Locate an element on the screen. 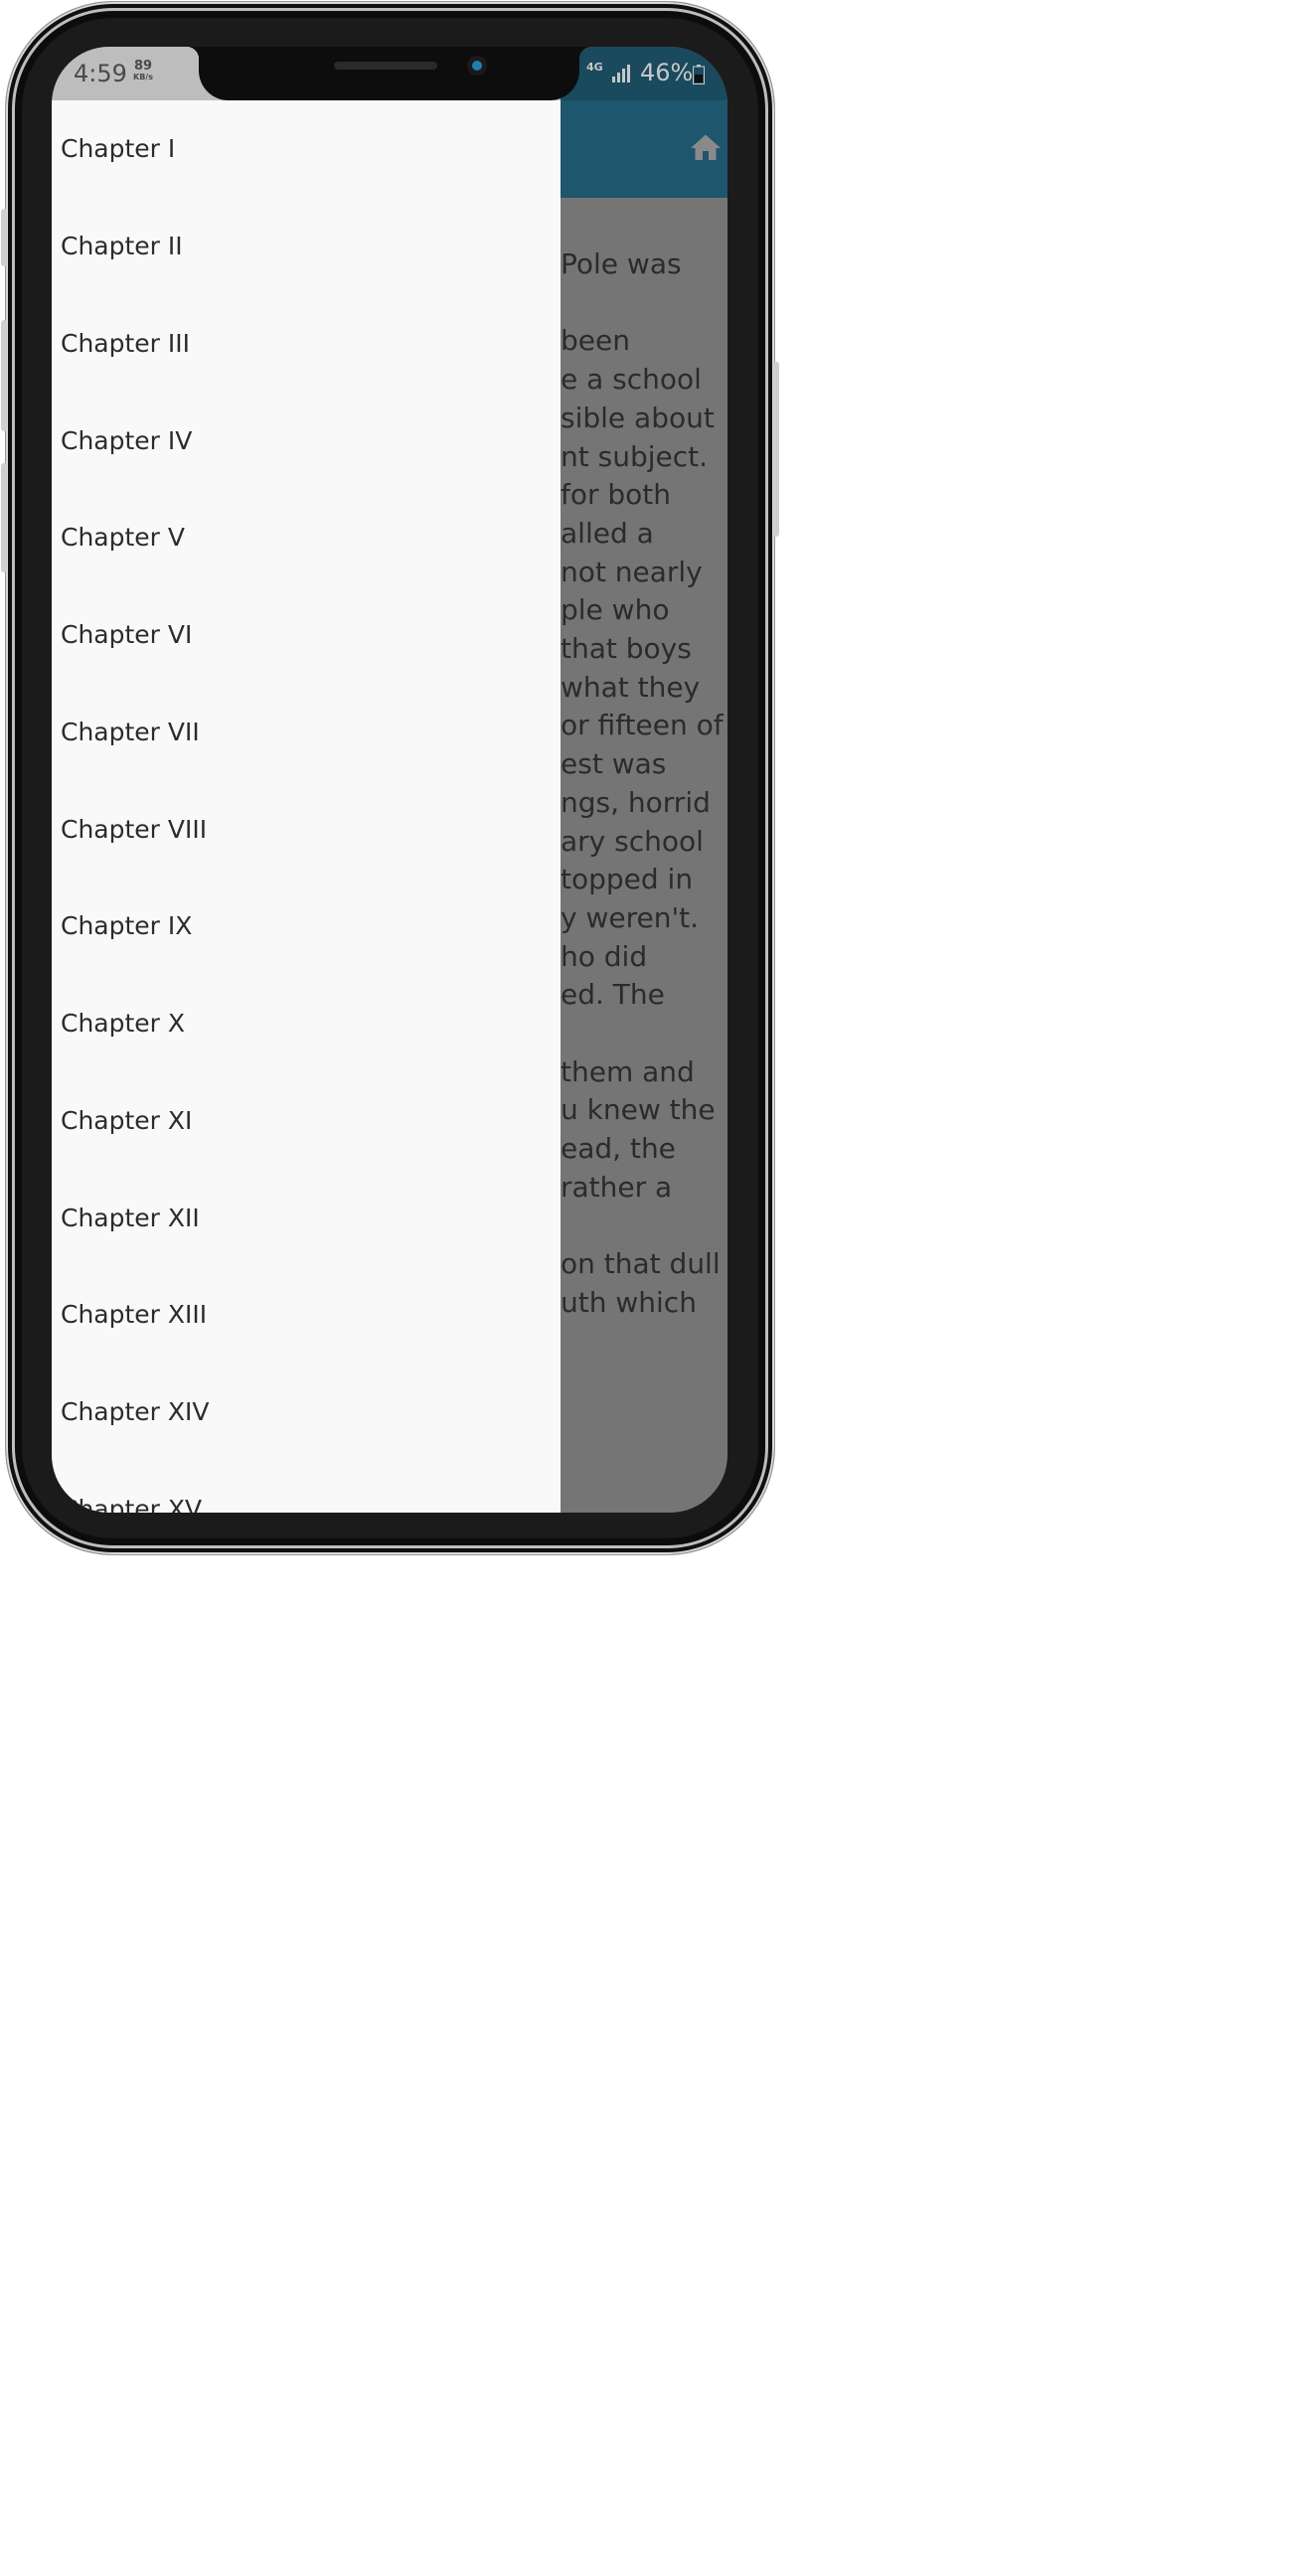 This screenshot has width=1290, height=2576. drawer-item-label: Chapter IV is located at coordinates (127, 440).